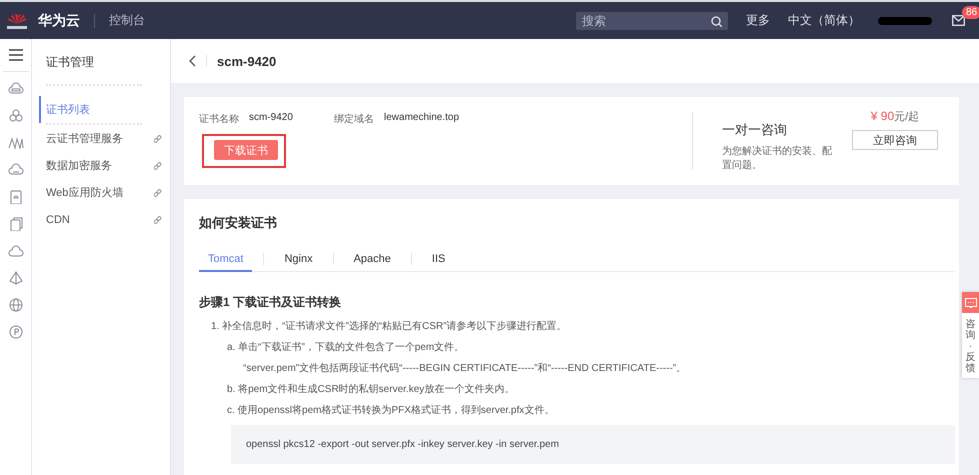 The width and height of the screenshot is (979, 475). Describe the element at coordinates (422, 118) in the screenshot. I see `field-value: lewamechine.top` at that location.